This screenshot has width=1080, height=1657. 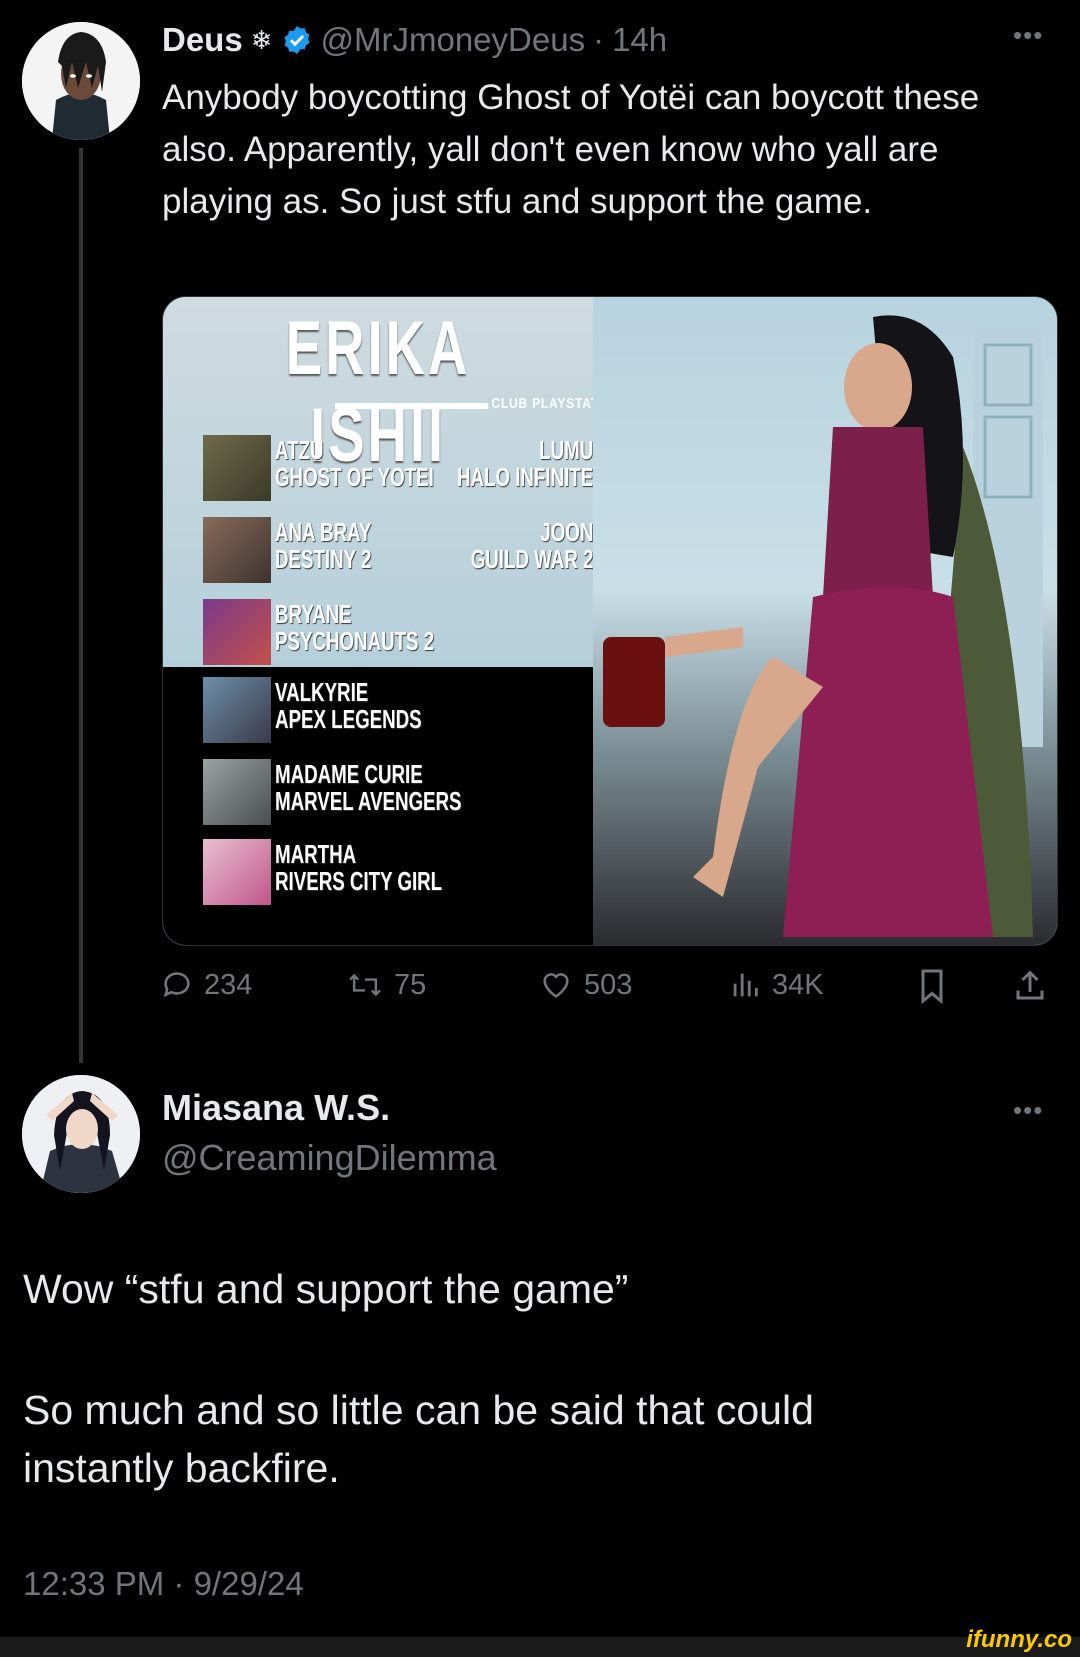 What do you see at coordinates (540, 1647) in the screenshot?
I see `footer-bar` at bounding box center [540, 1647].